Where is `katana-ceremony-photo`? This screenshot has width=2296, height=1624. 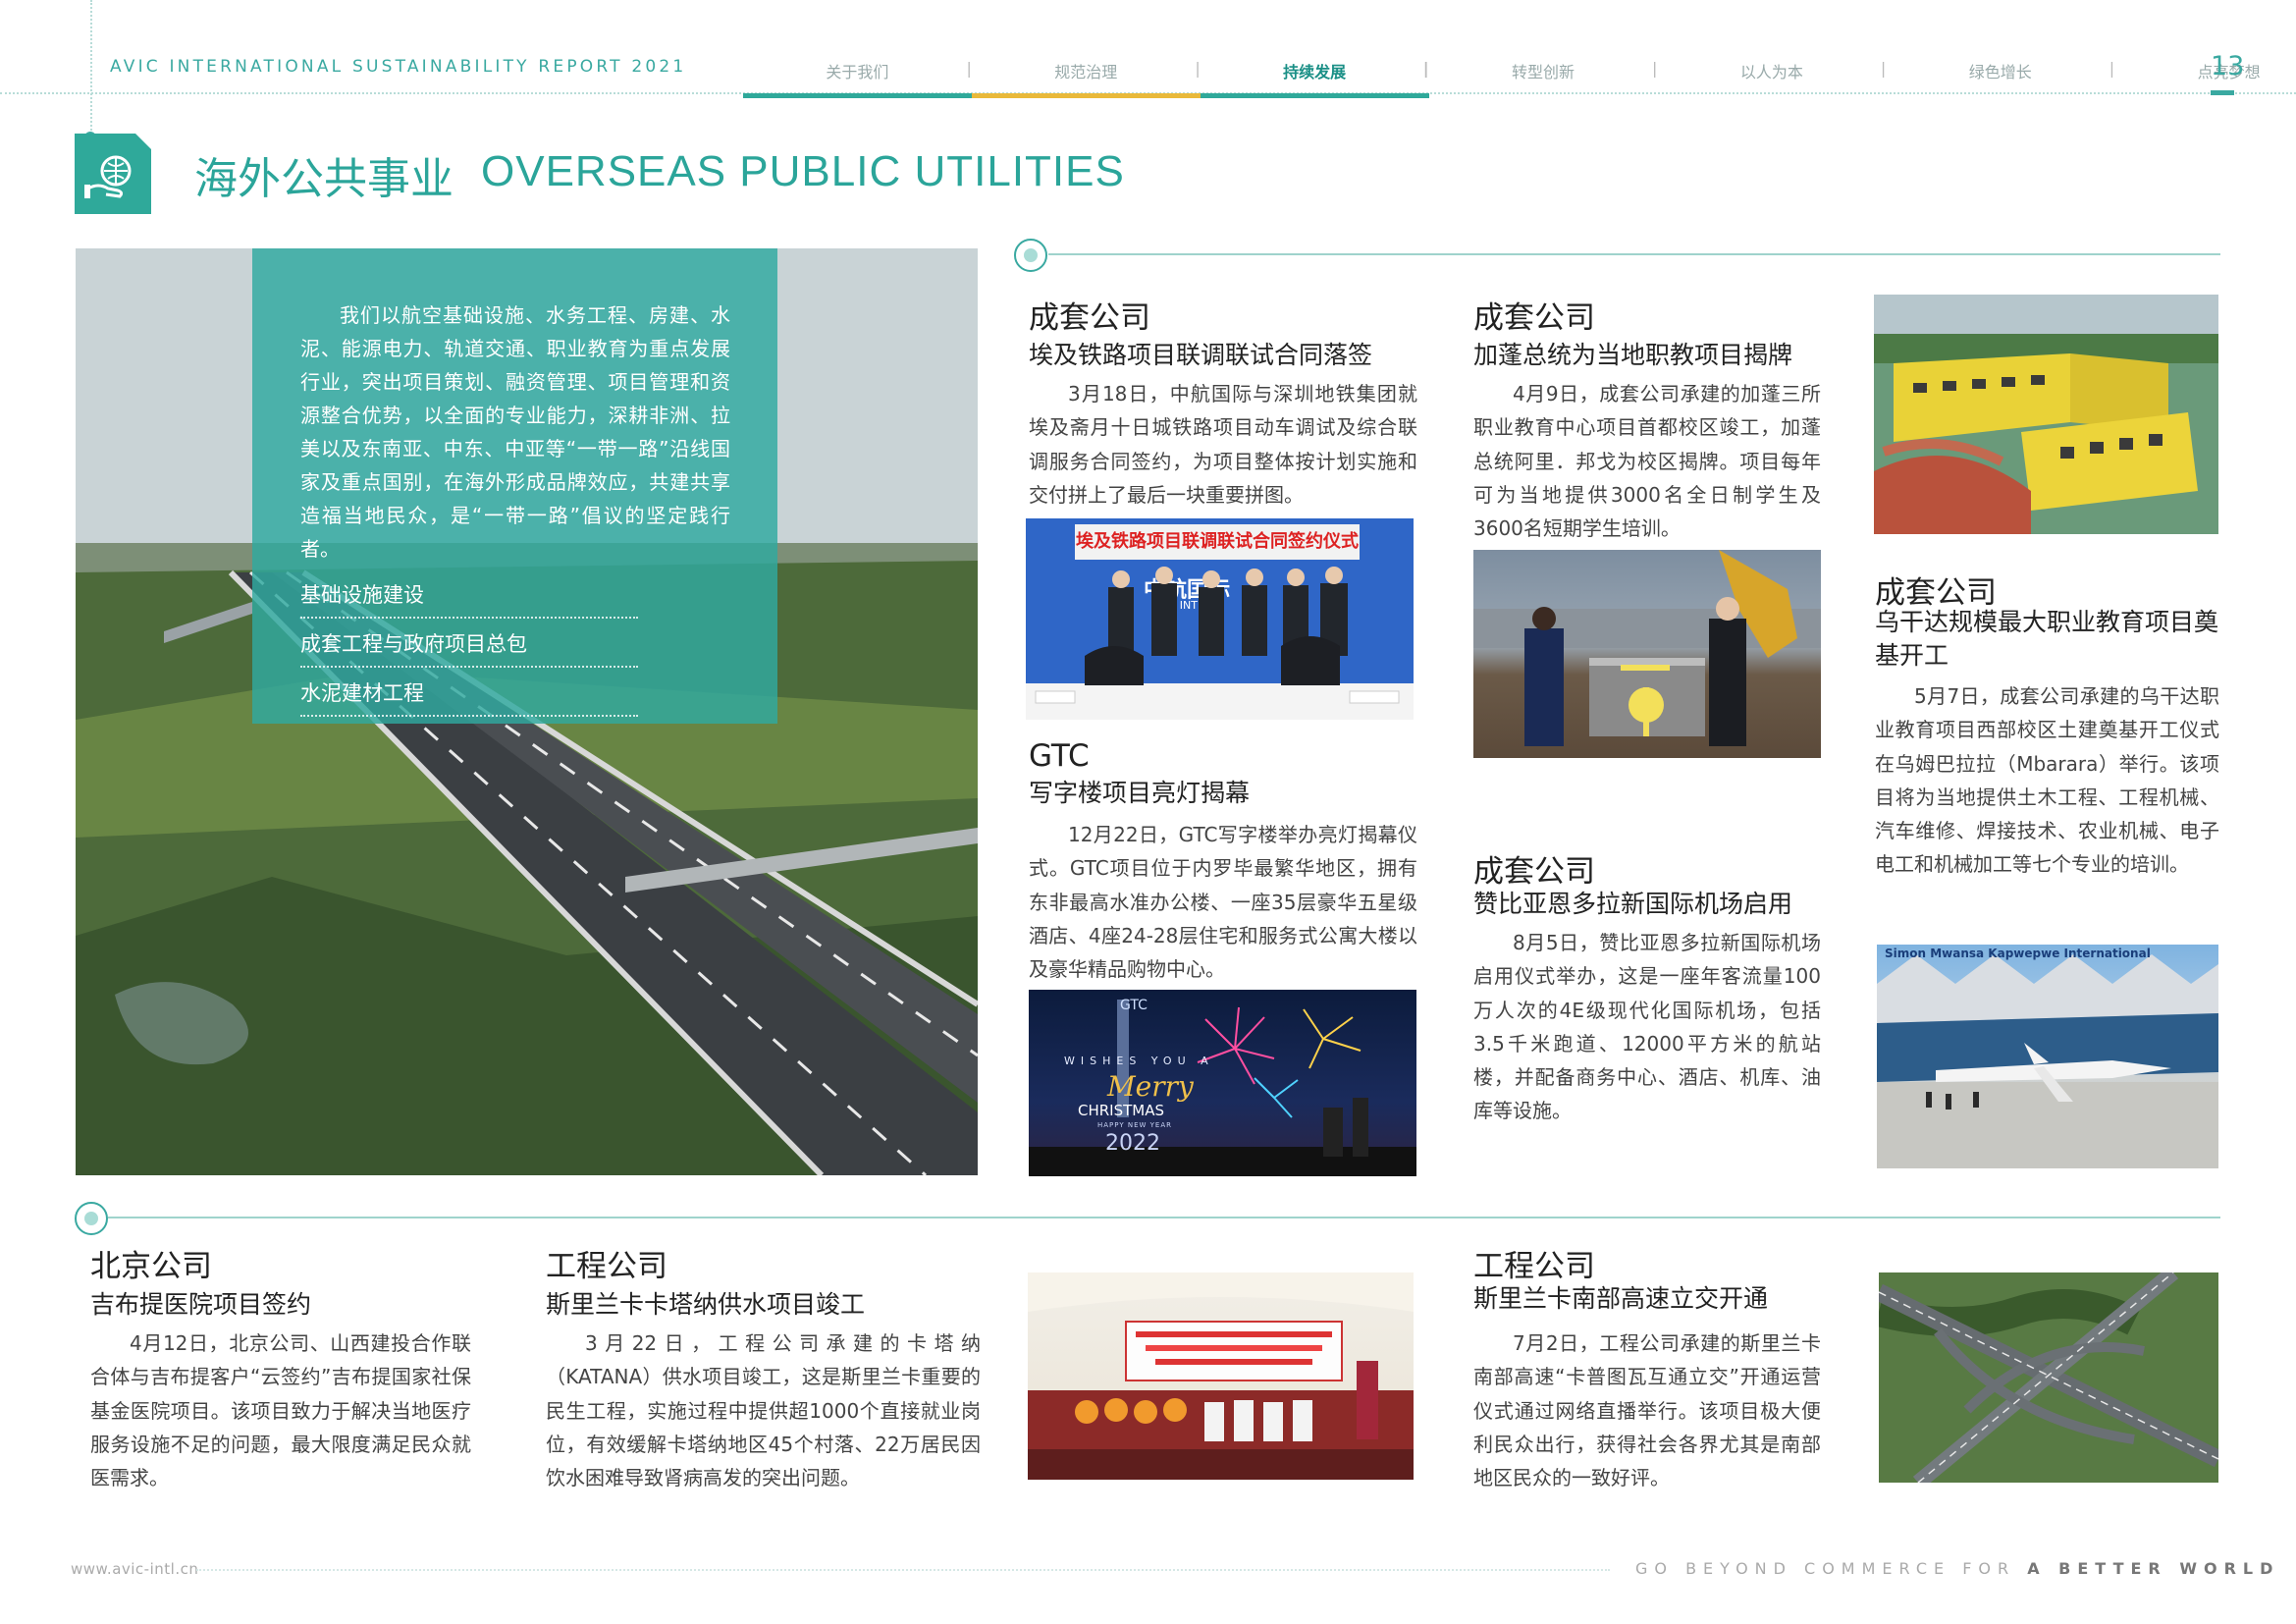
katana-ceremony-photo is located at coordinates (1221, 1376).